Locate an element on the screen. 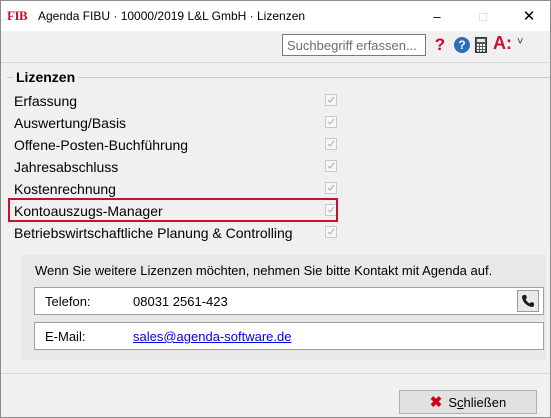 The width and height of the screenshot is (551, 418). fib-logo-icon: FIB is located at coordinates (17, 15).